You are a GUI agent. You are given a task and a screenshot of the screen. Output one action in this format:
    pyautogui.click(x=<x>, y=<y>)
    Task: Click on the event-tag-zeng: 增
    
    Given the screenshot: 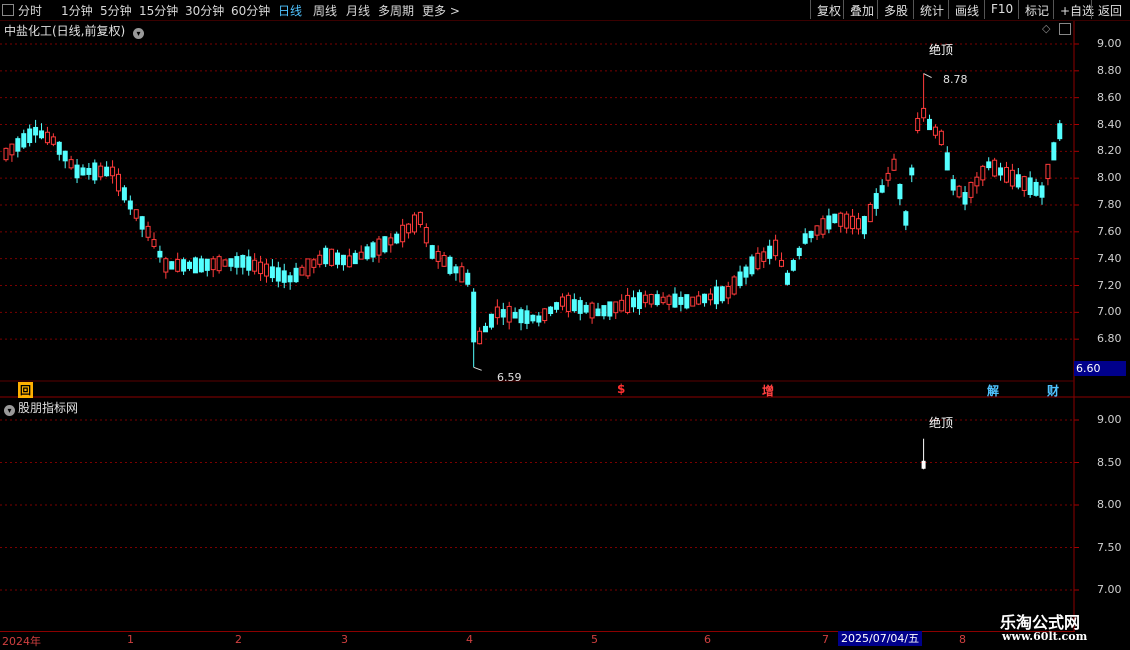 What is the action you would take?
    pyautogui.click(x=768, y=390)
    